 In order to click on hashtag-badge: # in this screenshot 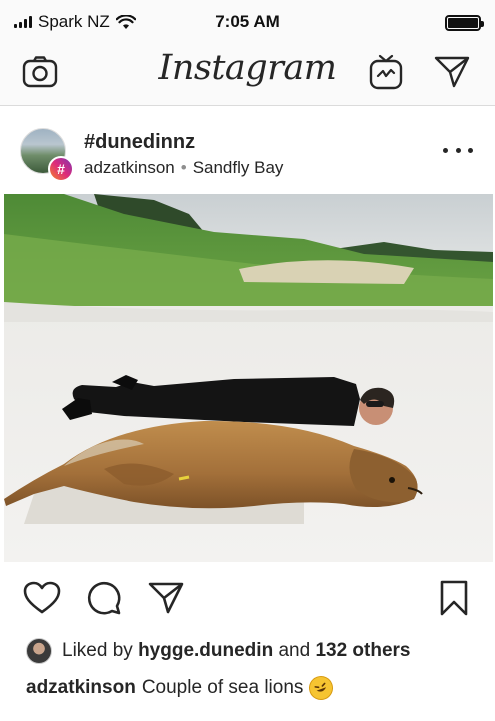, I will do `click(61, 169)`.